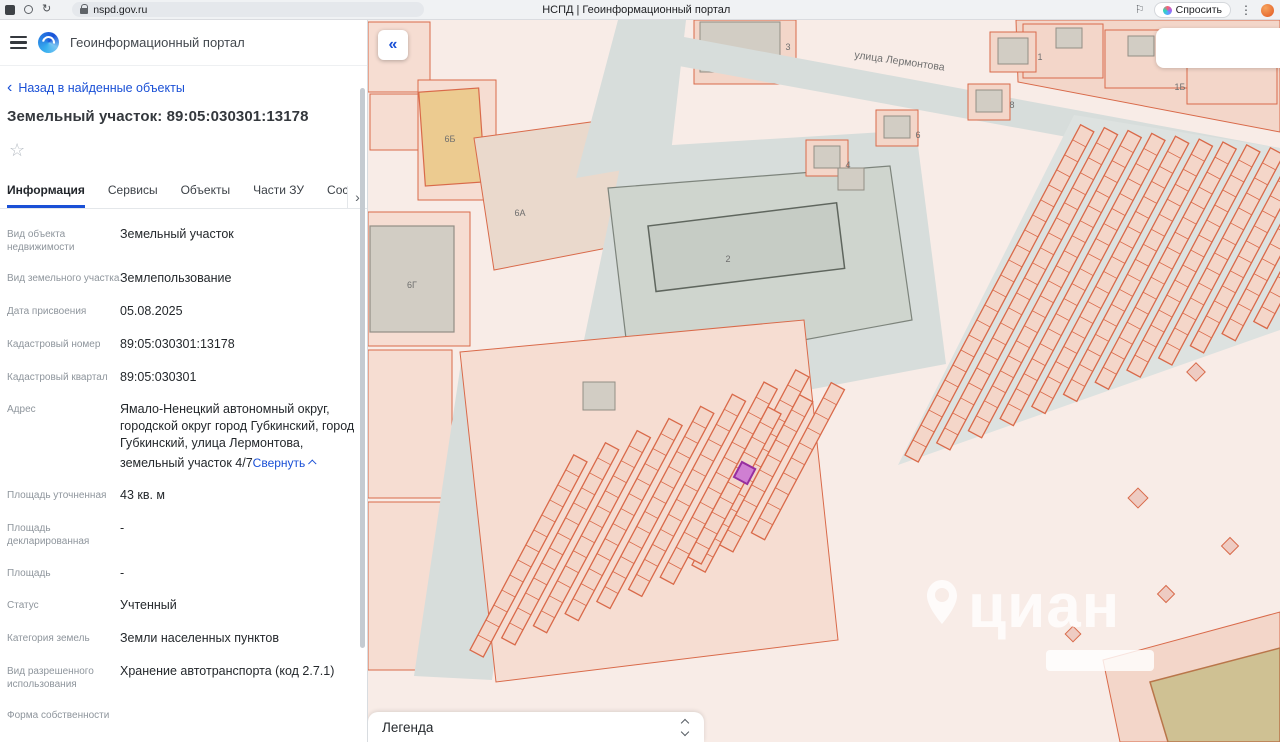  What do you see at coordinates (46, 192) in the screenshot?
I see `tab-Информация: Информация` at bounding box center [46, 192].